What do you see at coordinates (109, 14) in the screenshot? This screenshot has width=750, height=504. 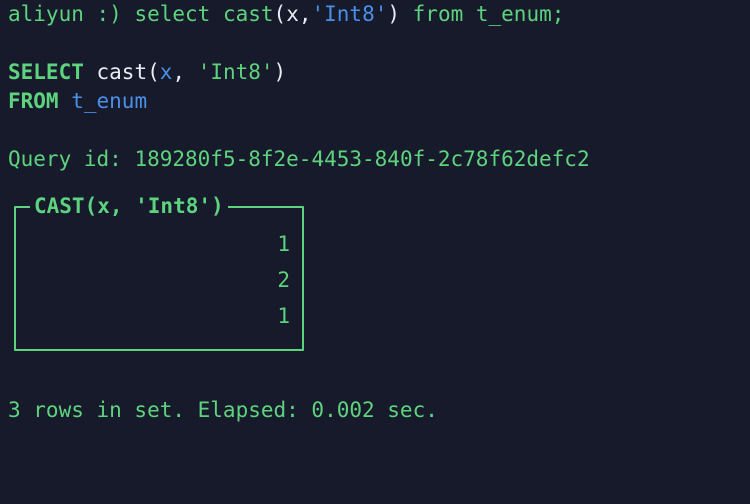 I see `prompt-symbol: :)` at bounding box center [109, 14].